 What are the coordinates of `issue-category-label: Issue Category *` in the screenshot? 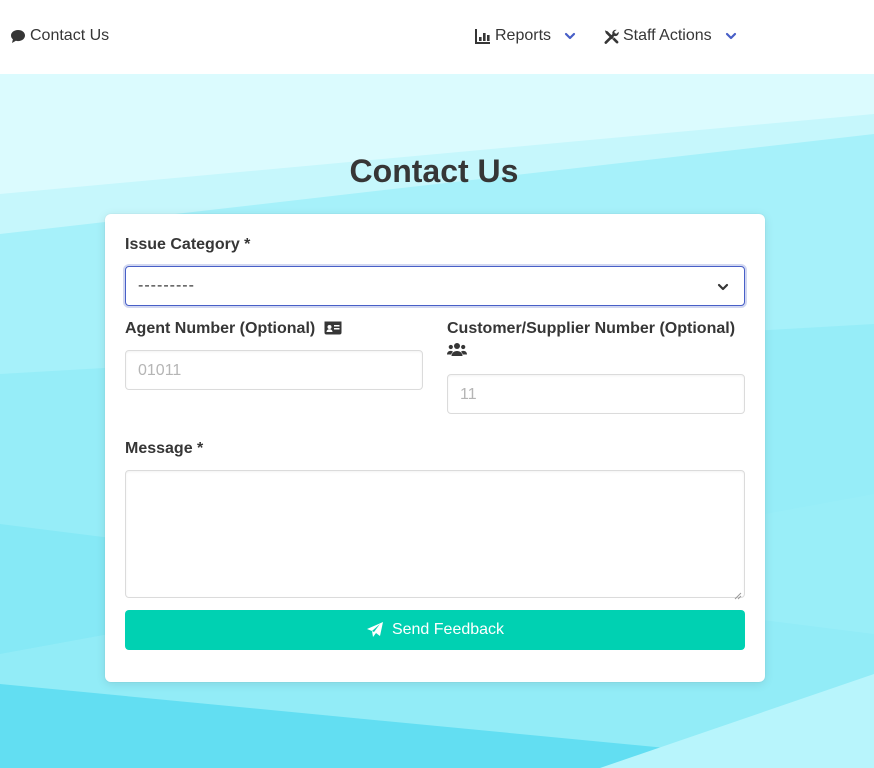 It's located at (188, 244).